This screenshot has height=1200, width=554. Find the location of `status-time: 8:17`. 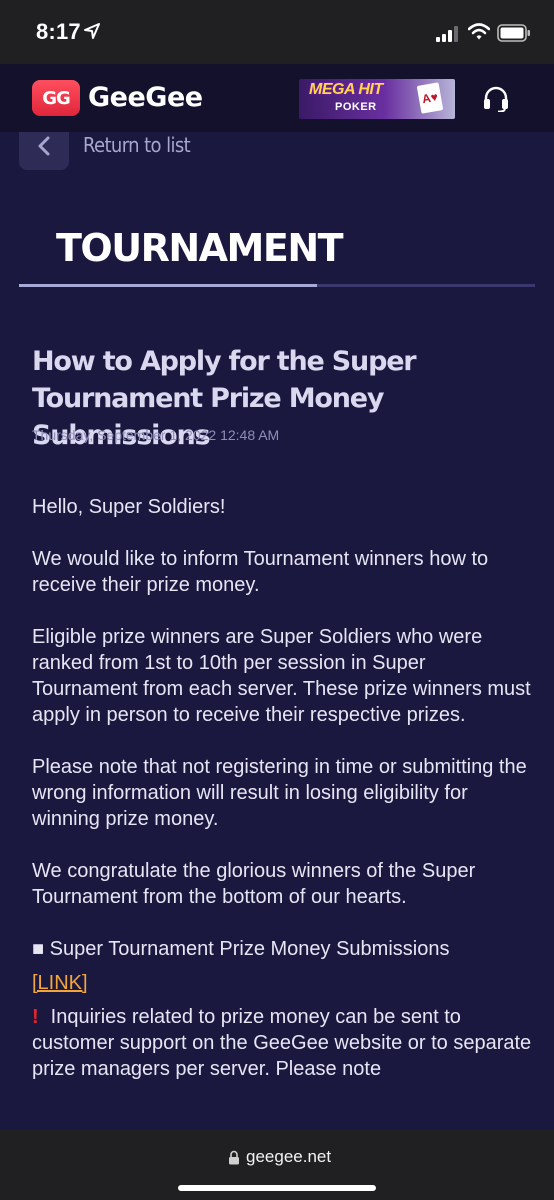

status-time: 8:17 is located at coordinates (58, 31).